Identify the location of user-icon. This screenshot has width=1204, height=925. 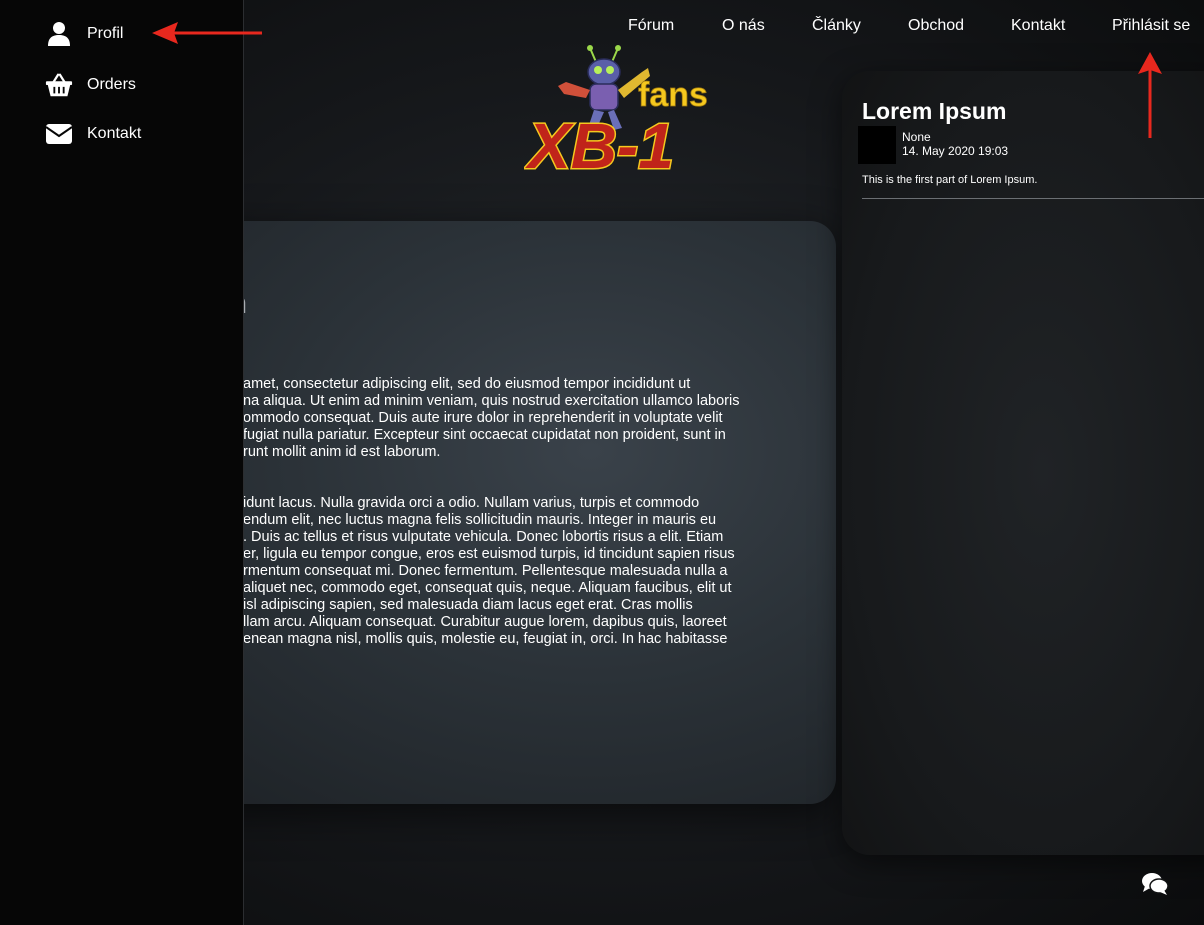
(59, 34).